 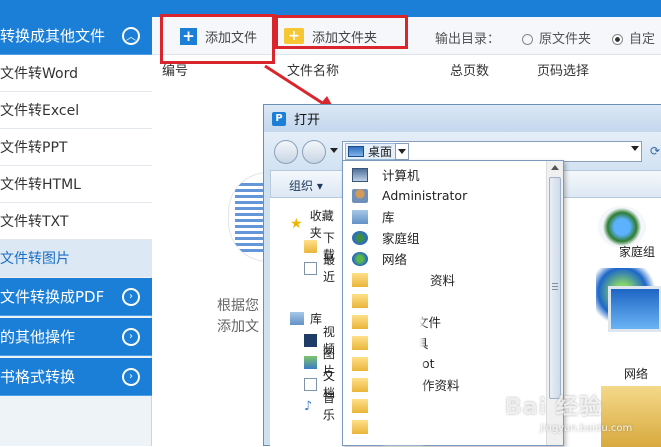 I want to click on user-icon, so click(x=360, y=195).